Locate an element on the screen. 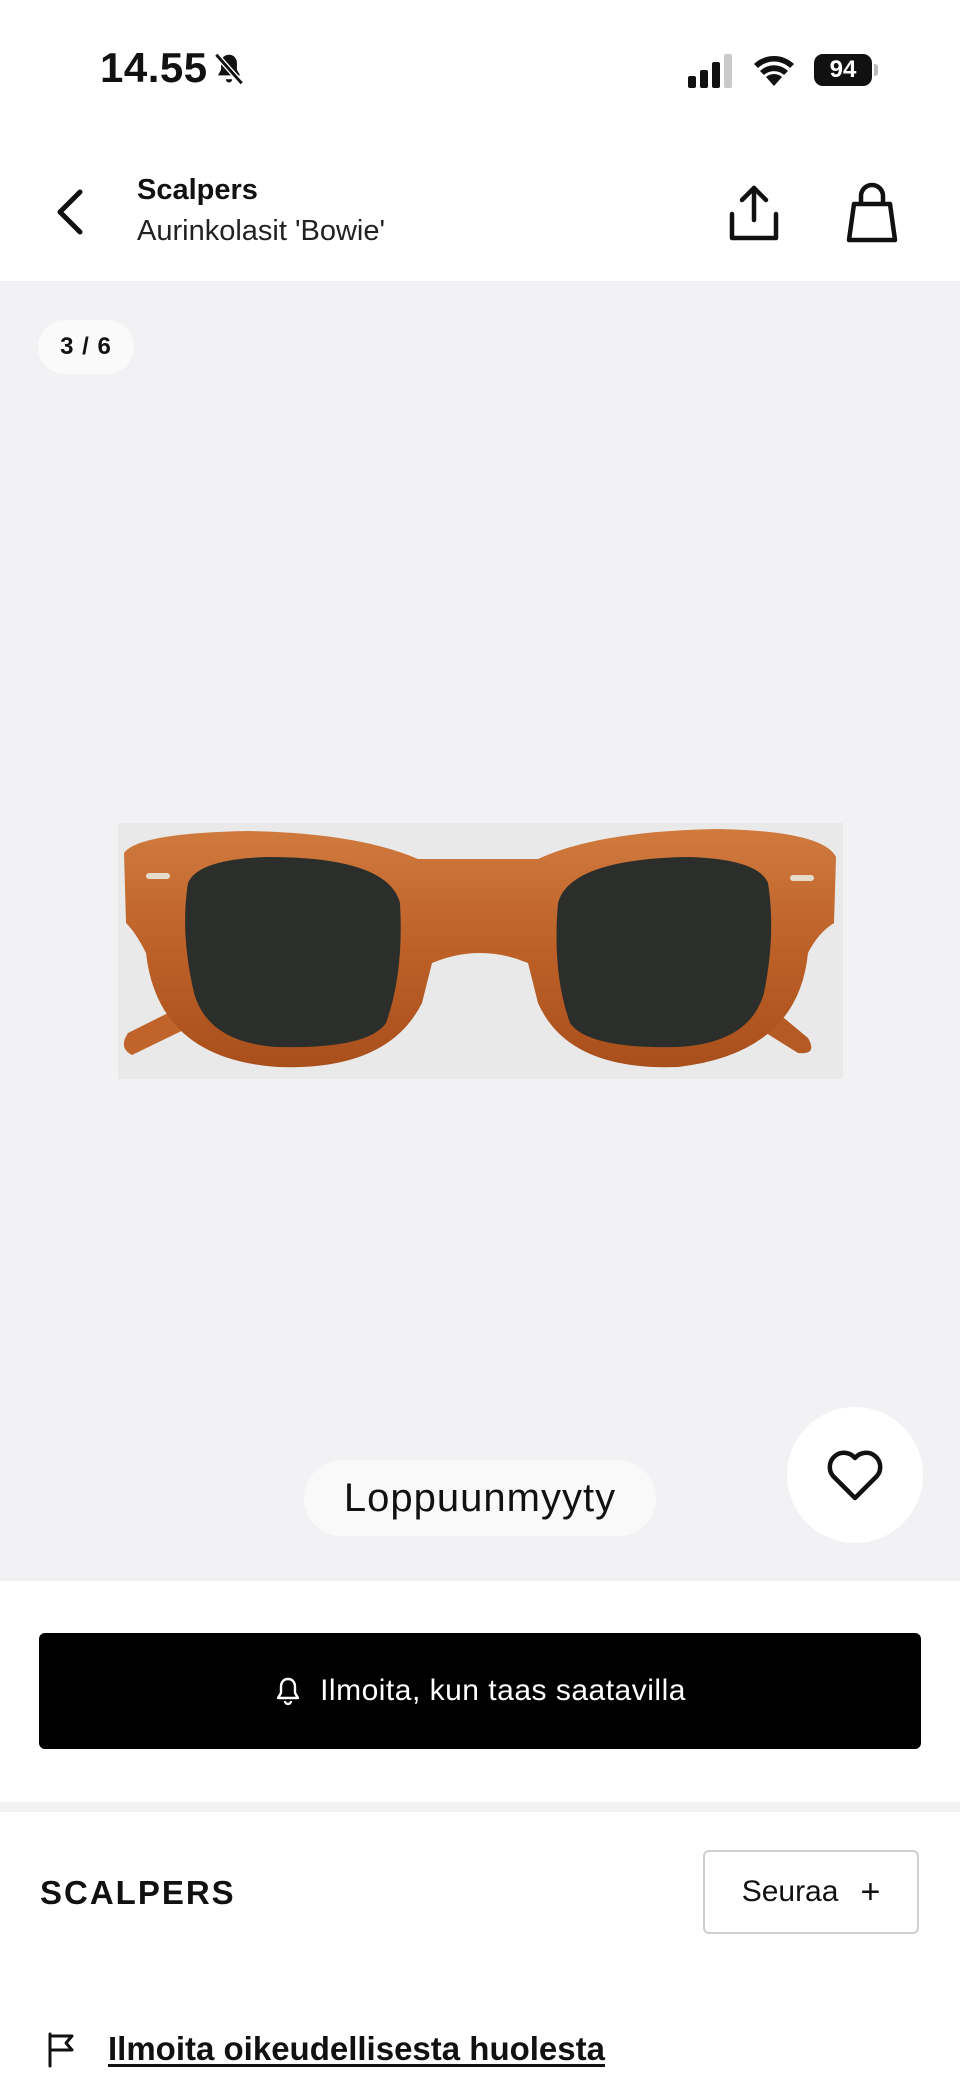  heart-icon is located at coordinates (855, 1475).